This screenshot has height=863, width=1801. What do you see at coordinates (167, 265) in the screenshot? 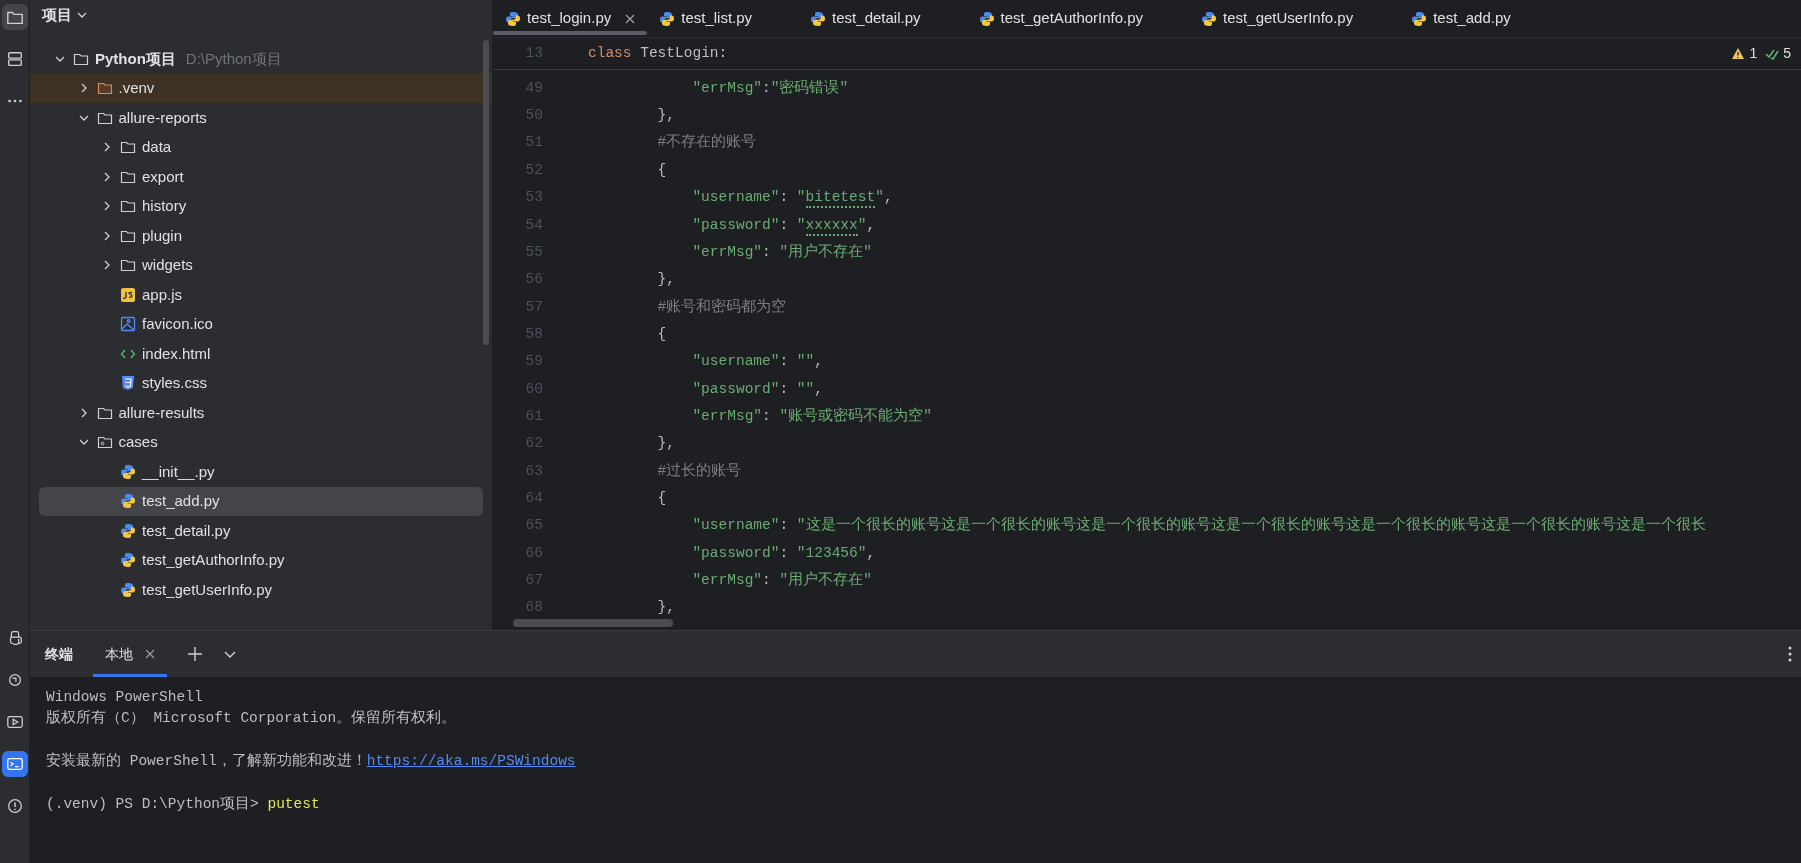
I see `file-name: widgets` at bounding box center [167, 265].